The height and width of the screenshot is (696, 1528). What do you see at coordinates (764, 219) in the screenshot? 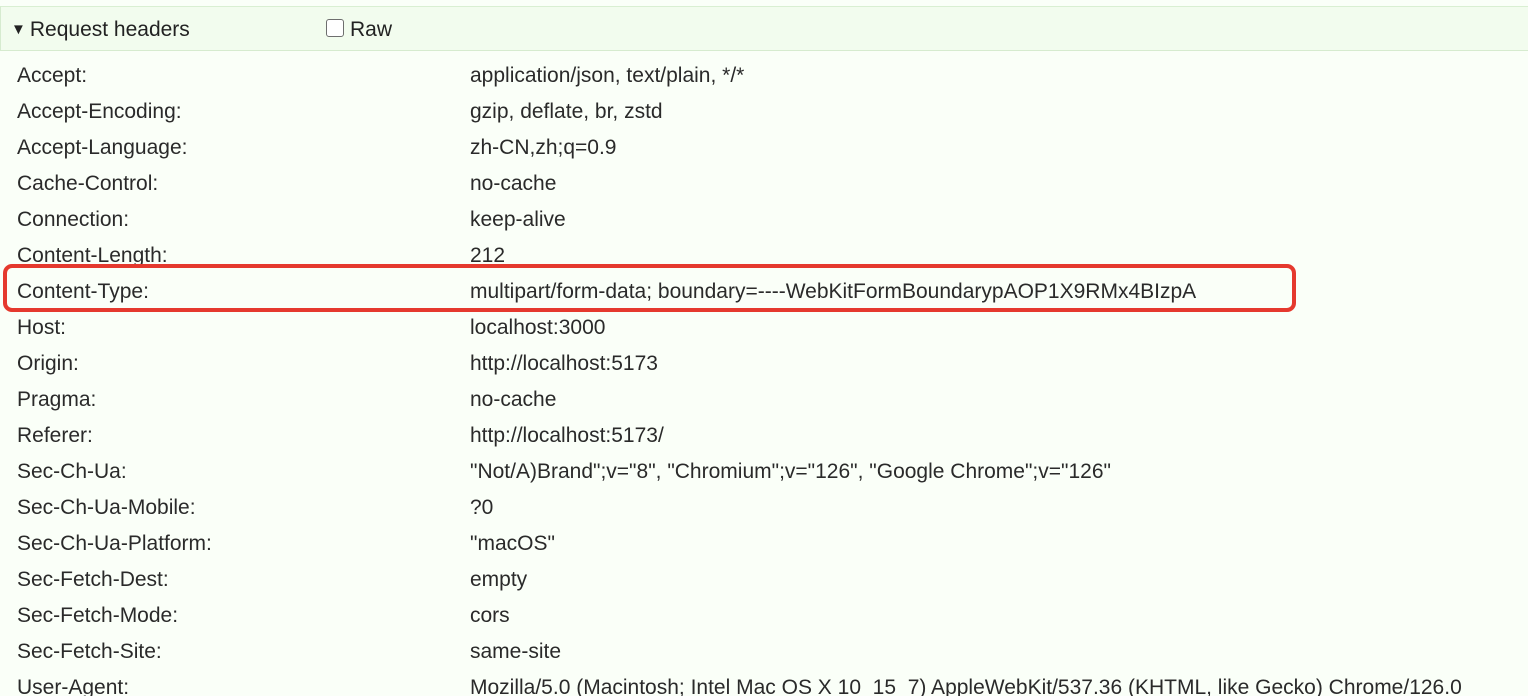
I see `header-row: Connection: keep-alive` at bounding box center [764, 219].